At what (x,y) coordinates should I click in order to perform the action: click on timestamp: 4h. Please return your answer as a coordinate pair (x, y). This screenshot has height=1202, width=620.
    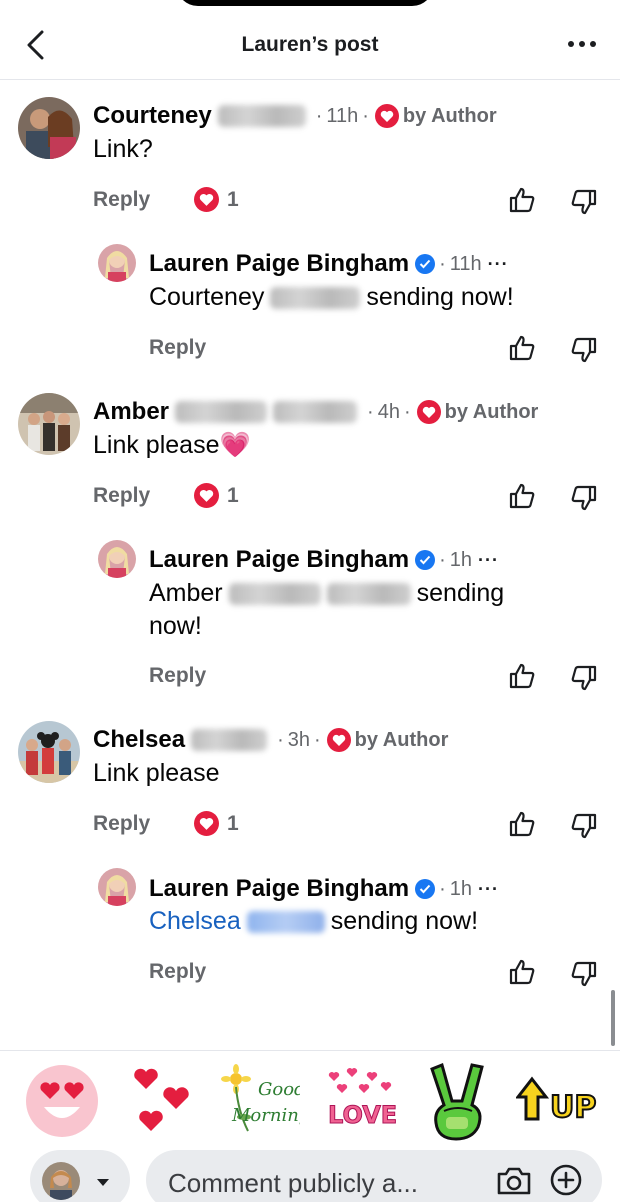
    Looking at the image, I should click on (388, 411).